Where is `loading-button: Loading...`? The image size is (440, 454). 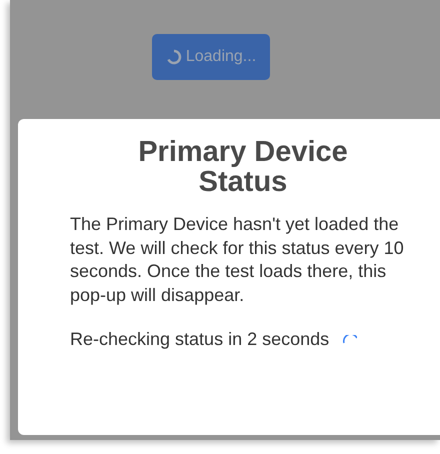
loading-button: Loading... is located at coordinates (211, 57).